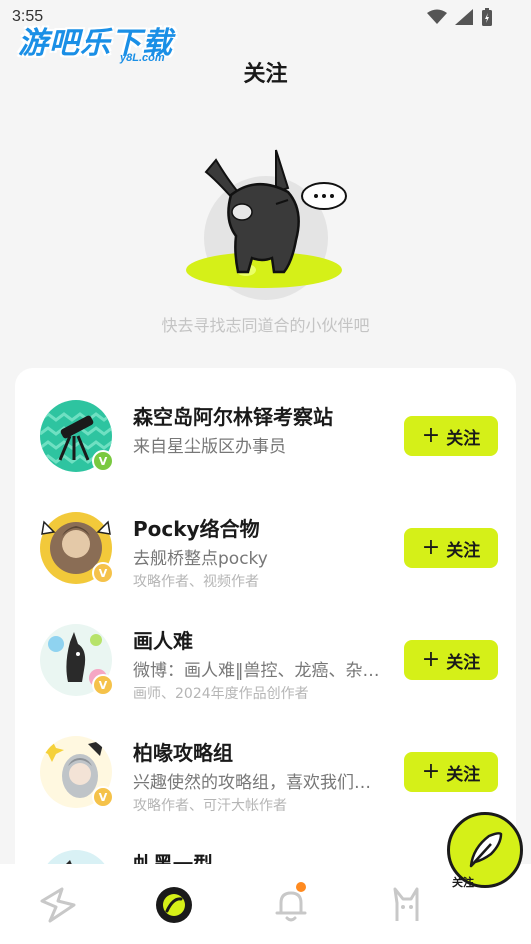 The image size is (531, 944). What do you see at coordinates (487, 17) in the screenshot?
I see `battery-icon` at bounding box center [487, 17].